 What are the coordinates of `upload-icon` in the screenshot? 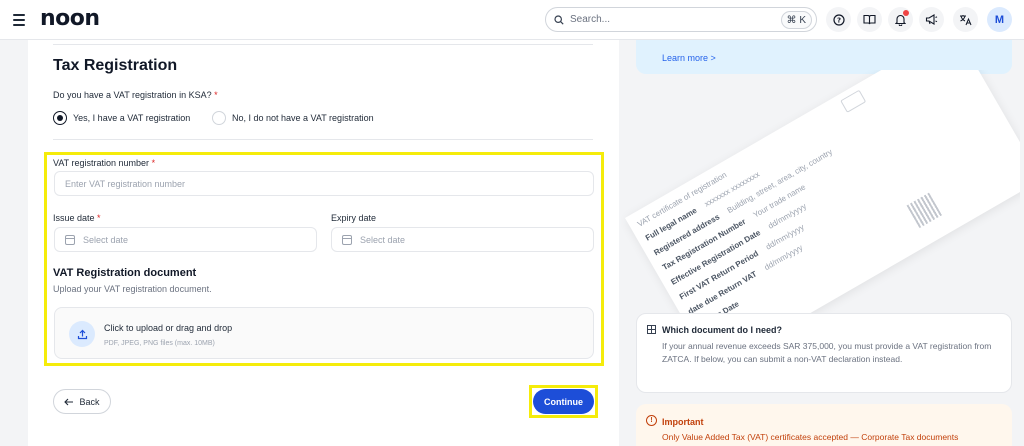 It's located at (82, 334).